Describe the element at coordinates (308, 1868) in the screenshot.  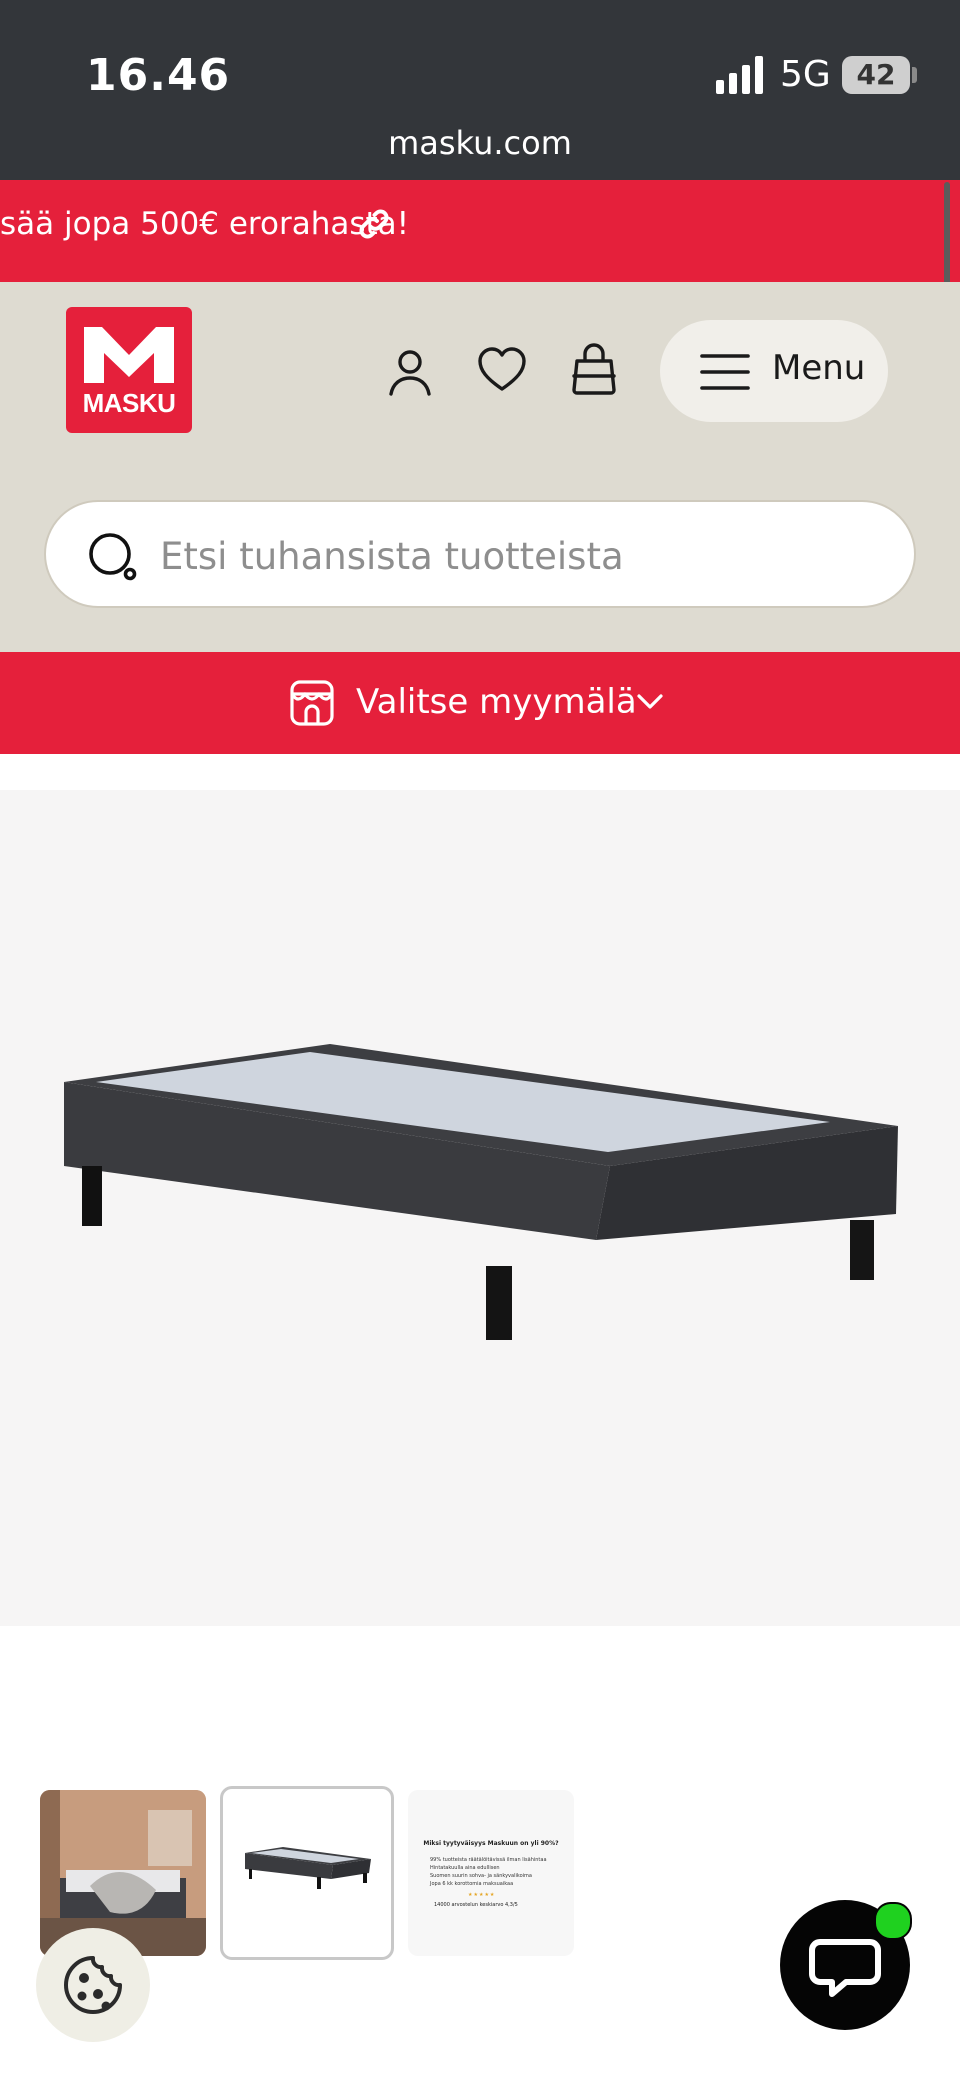
I see `bed-base-thumbnail-image` at that location.